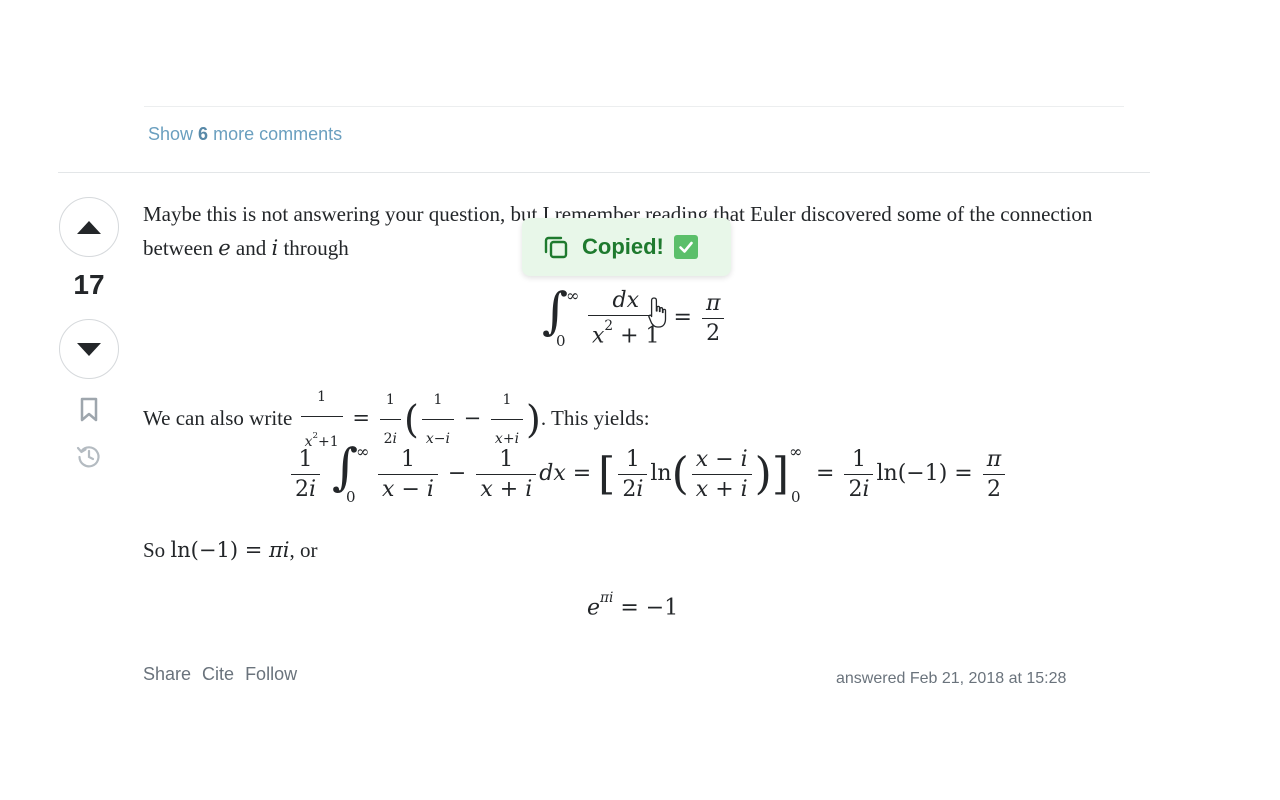  Describe the element at coordinates (951, 679) in the screenshot. I see `answered-timestamp: answered Feb 21, 2018 at 15:28` at that location.